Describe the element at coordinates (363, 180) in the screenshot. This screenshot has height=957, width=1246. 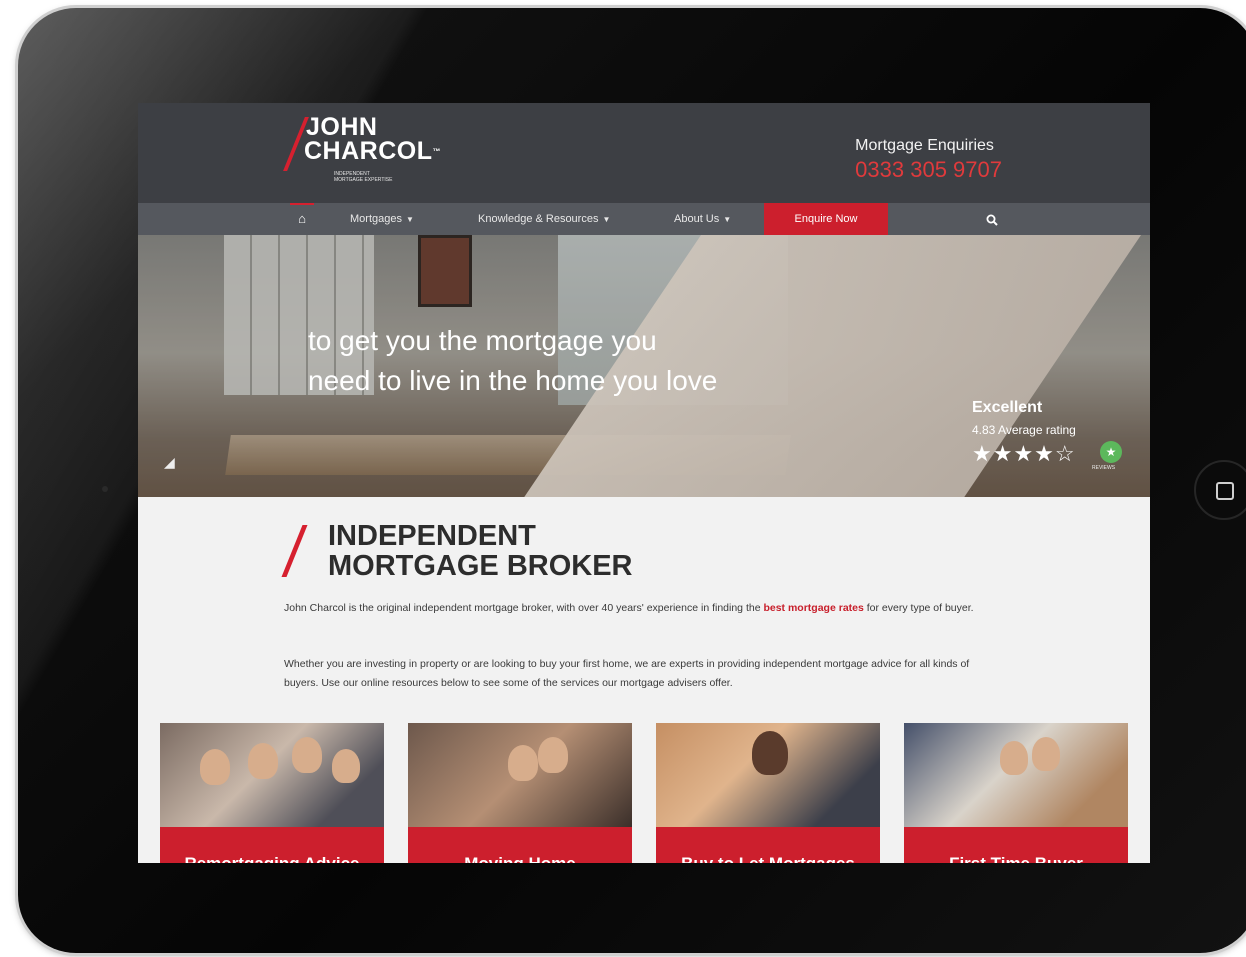
I see `logo-tagline-2: MORTGAGE EXPERTISE` at that location.